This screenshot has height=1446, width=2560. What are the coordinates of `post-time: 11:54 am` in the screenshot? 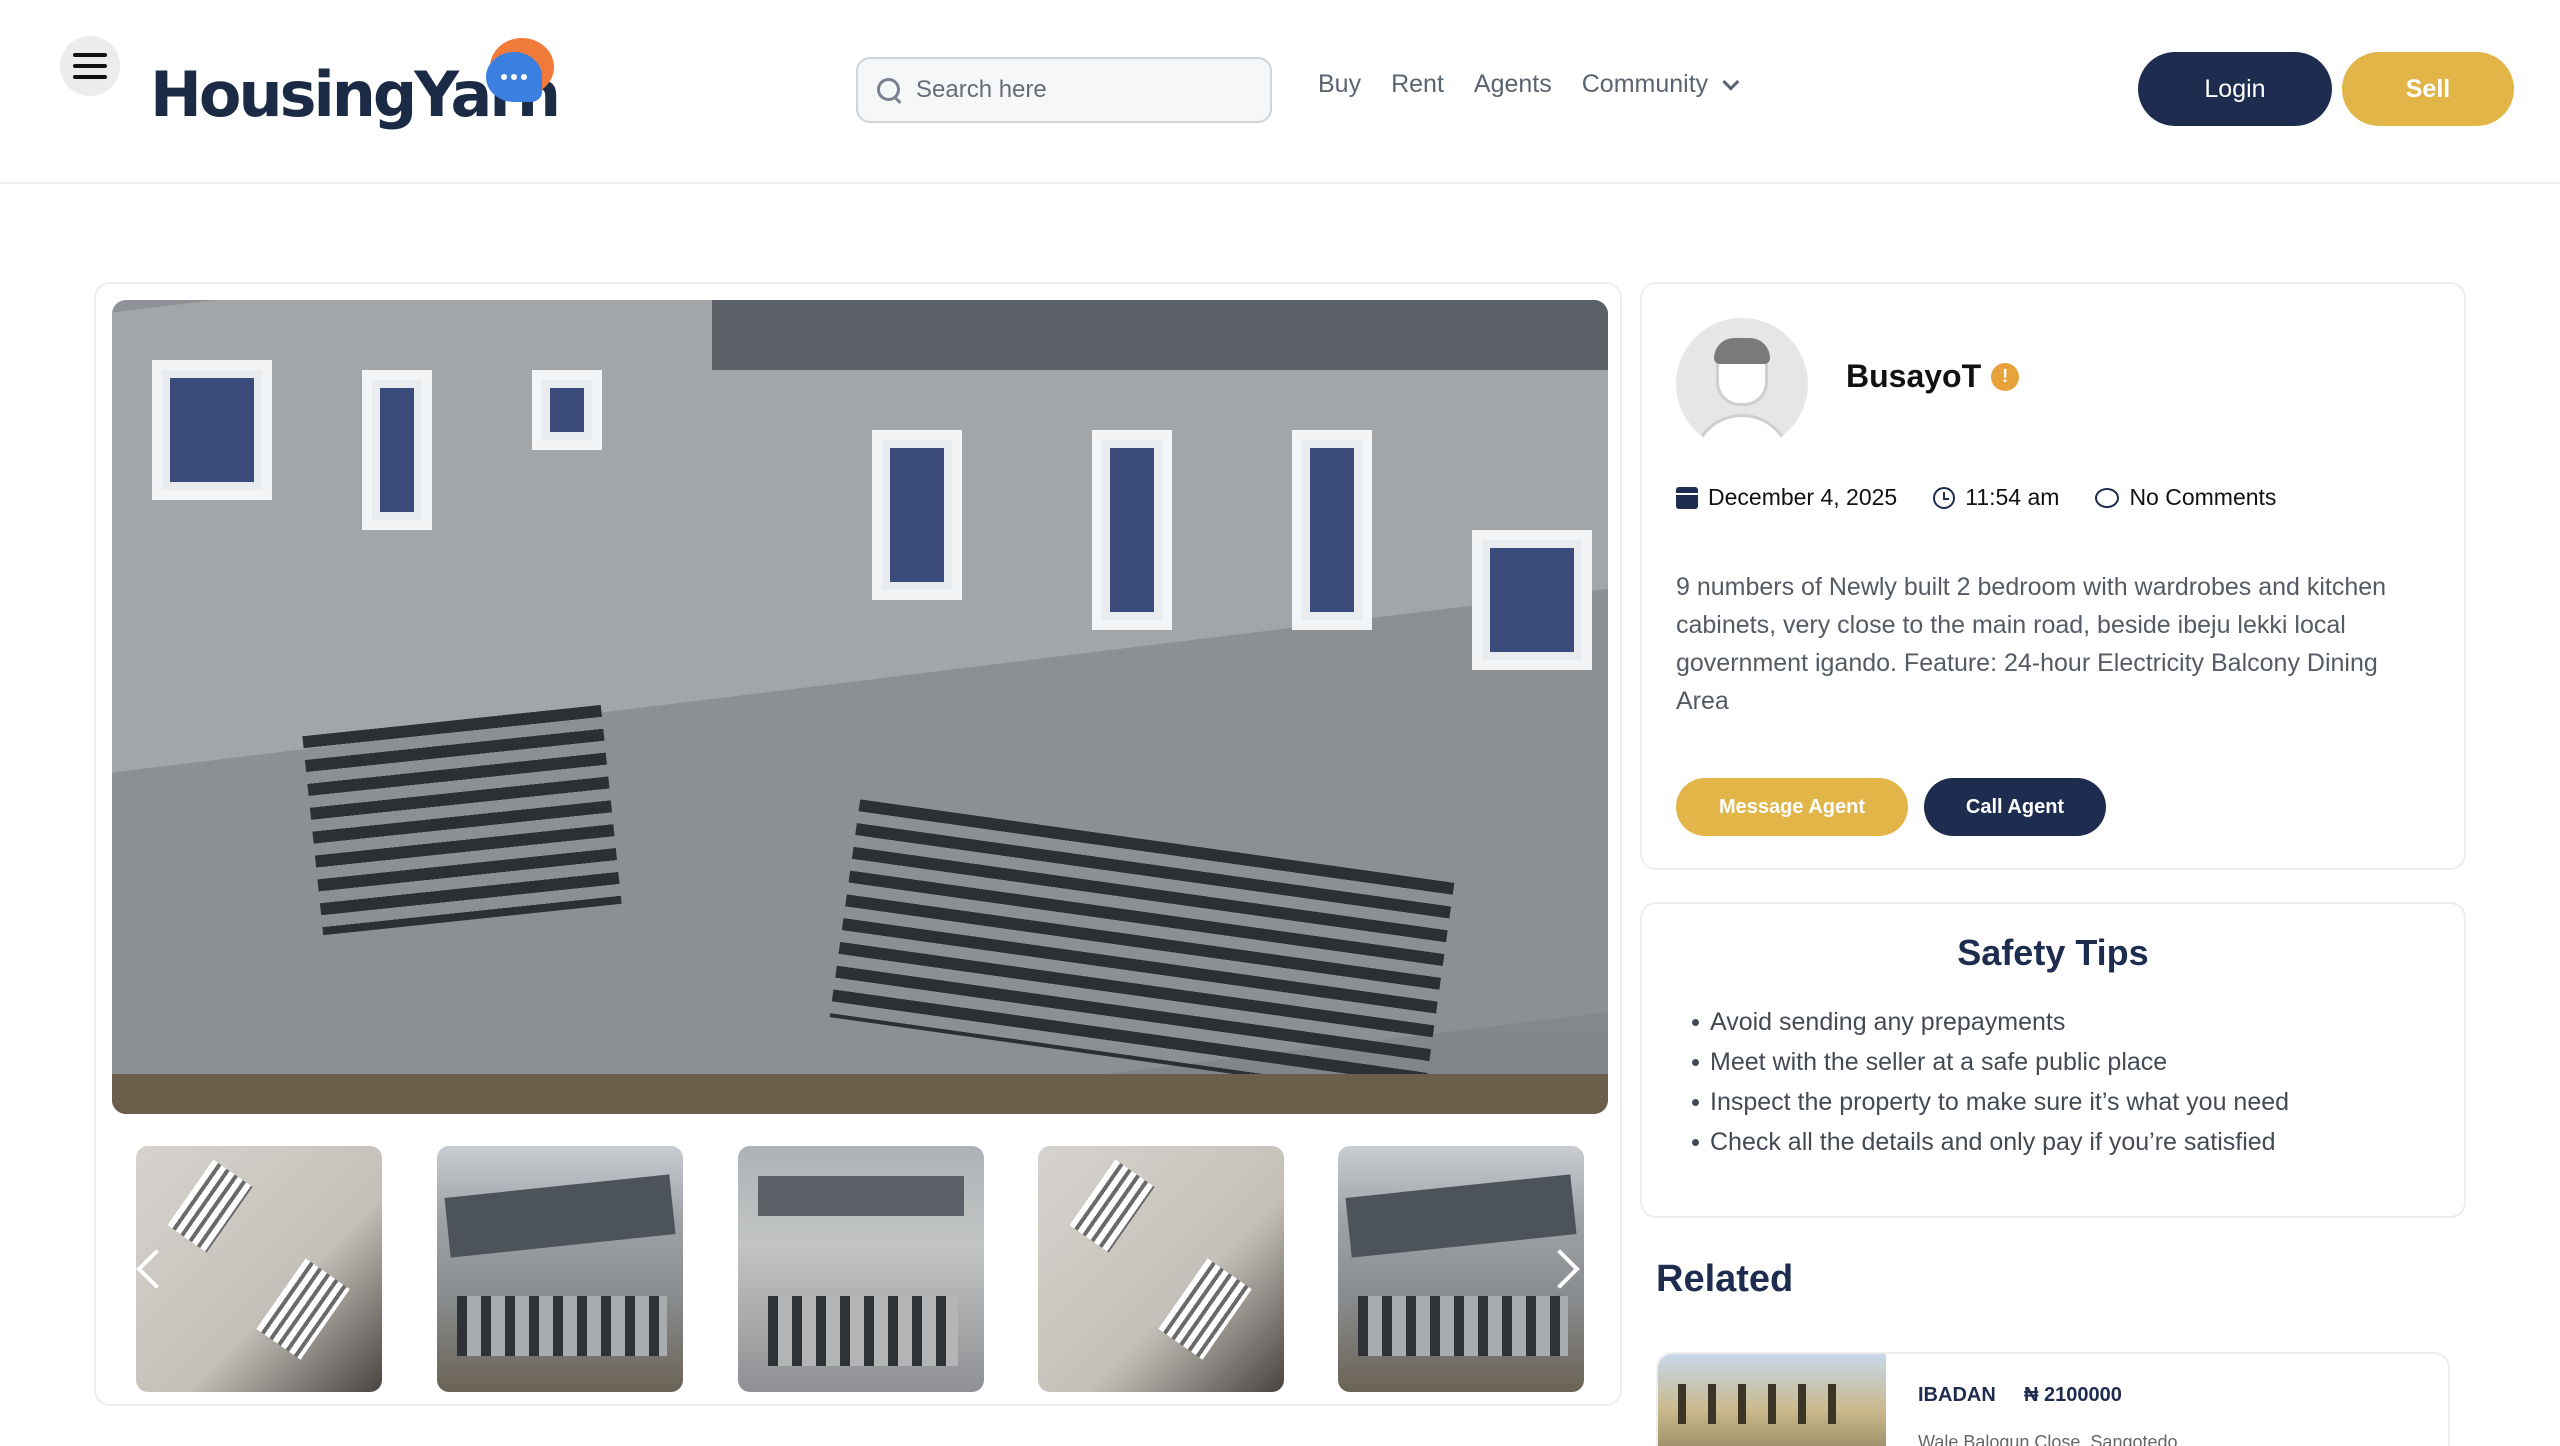 It's located at (1996, 497).